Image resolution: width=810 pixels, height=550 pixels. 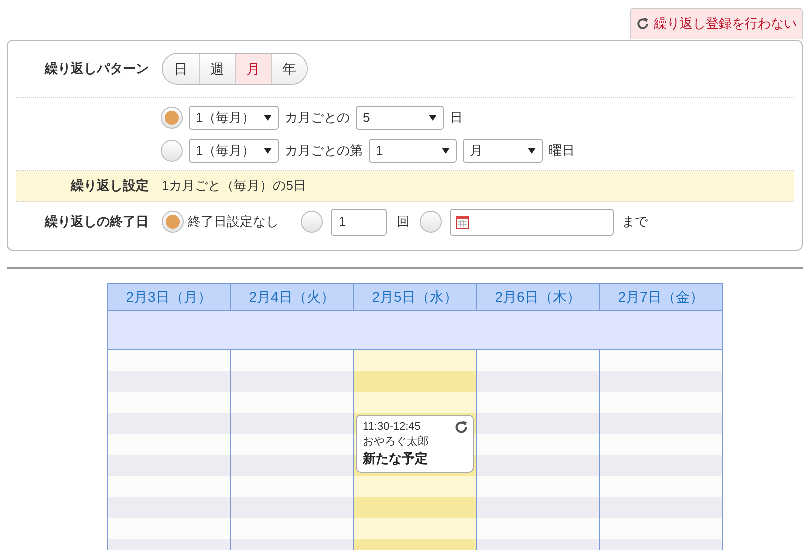 What do you see at coordinates (716, 23) in the screenshot?
I see `skip-repeat-button: 繰り返し登録を行わない` at bounding box center [716, 23].